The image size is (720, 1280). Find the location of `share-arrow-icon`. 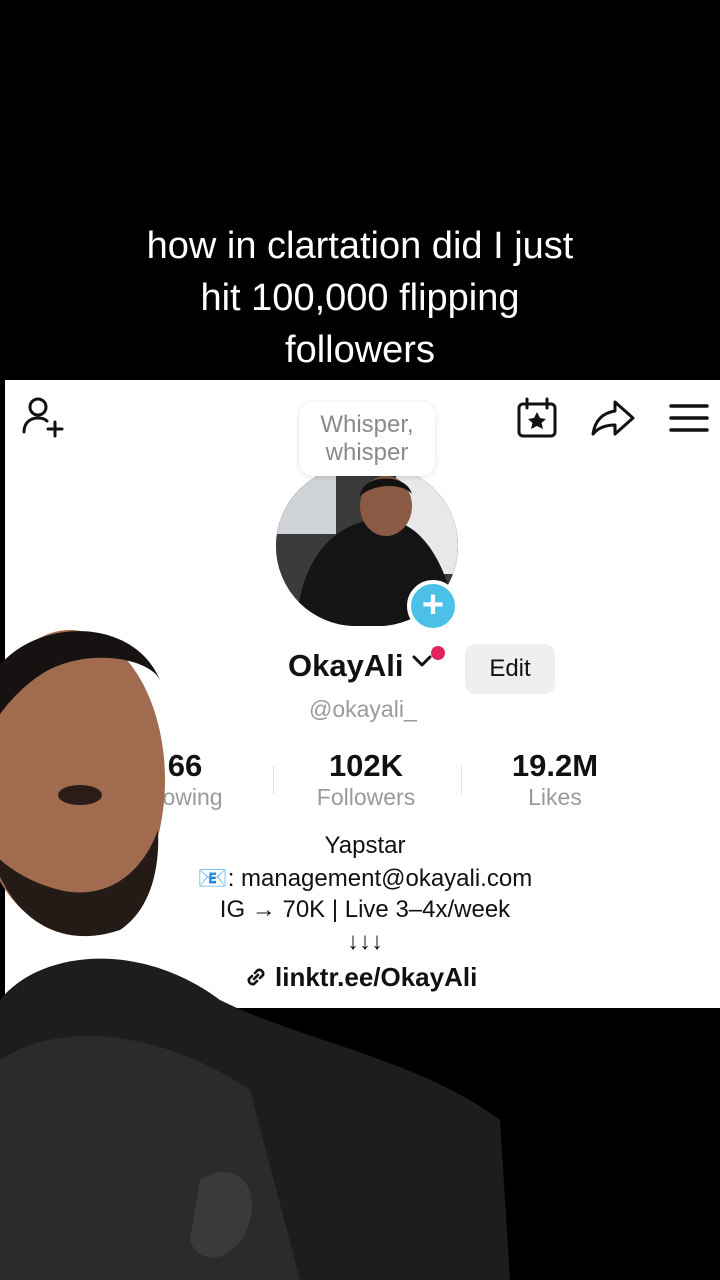

share-arrow-icon is located at coordinates (613, 418).